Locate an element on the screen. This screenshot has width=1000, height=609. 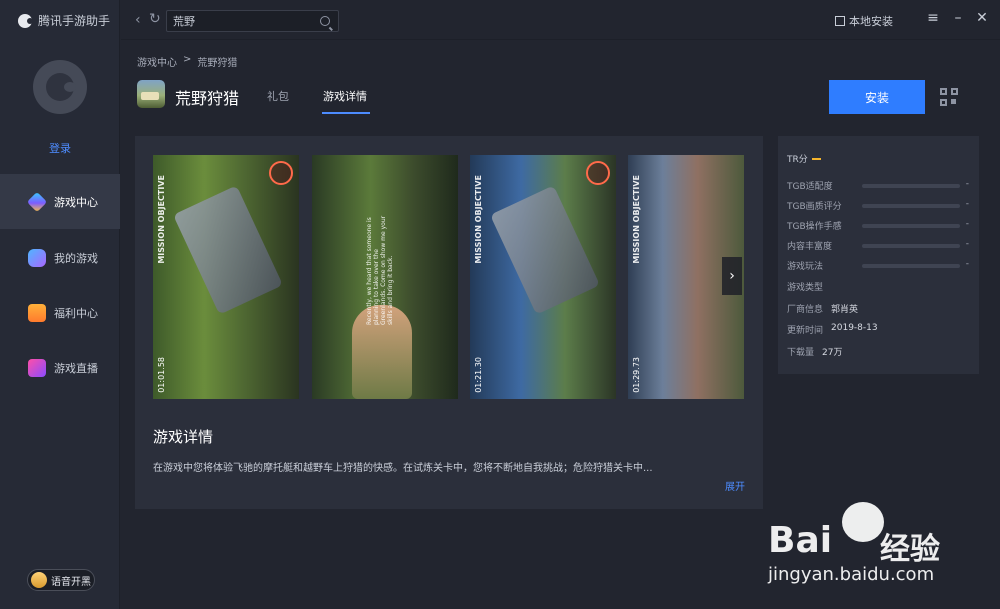
rating-row: 内容丰富度 - is located at coordinates (880, 245).